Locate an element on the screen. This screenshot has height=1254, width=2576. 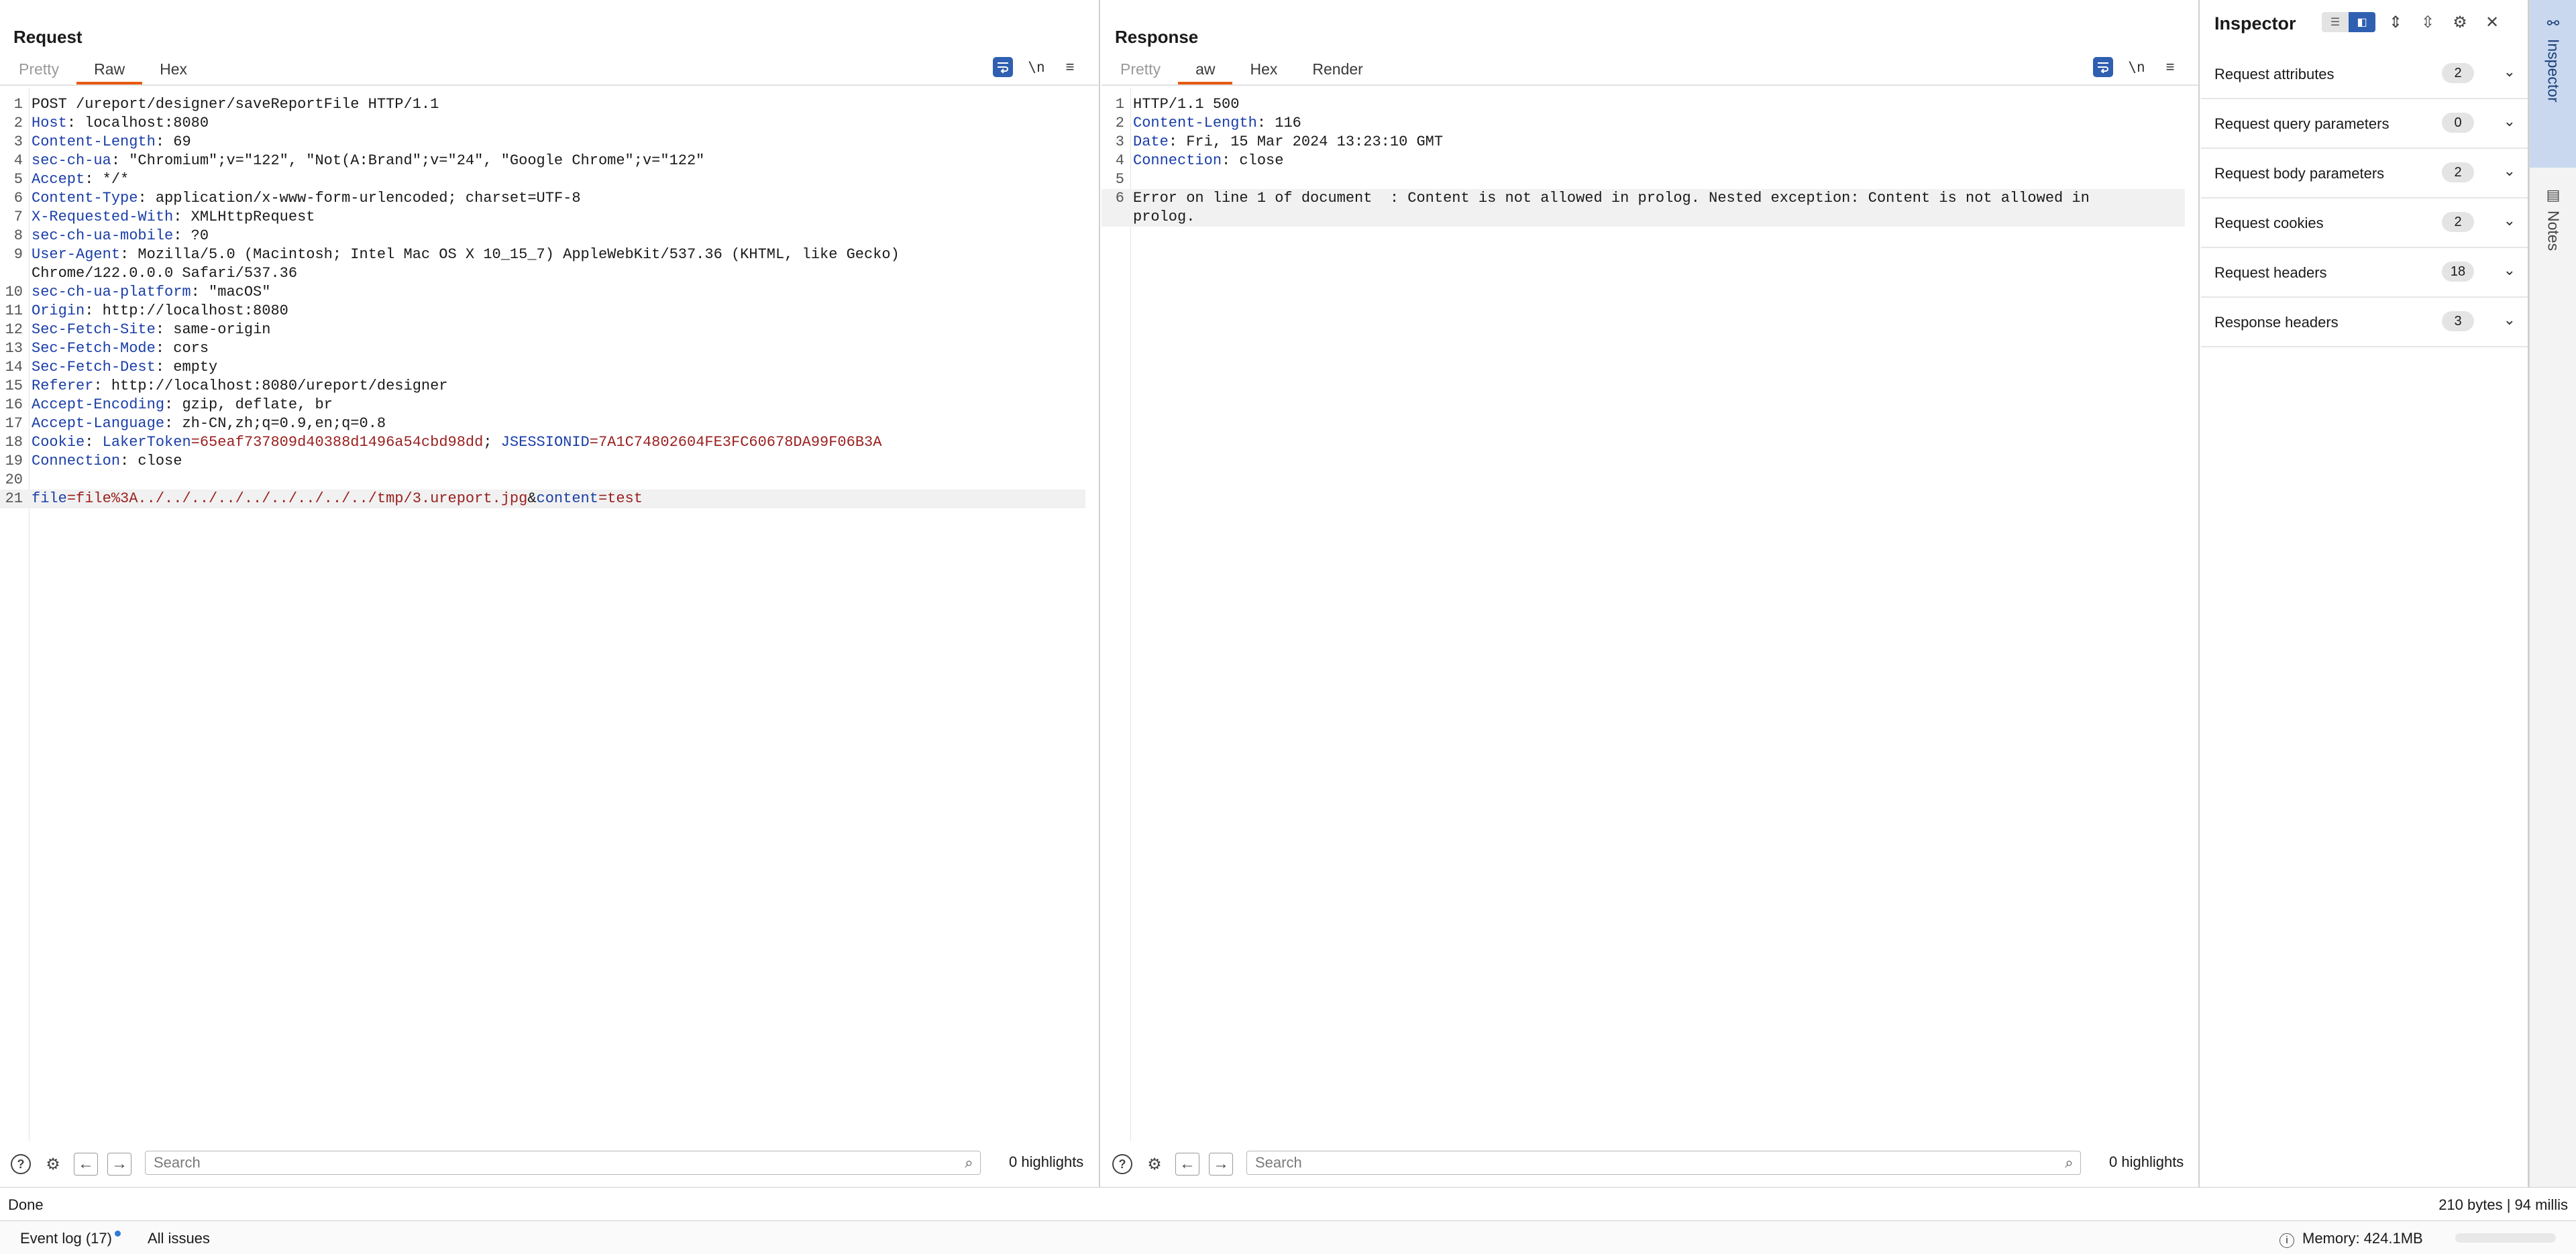
code-line: 12 Sec-Fetch-Site: same-origin is located at coordinates (542, 330).